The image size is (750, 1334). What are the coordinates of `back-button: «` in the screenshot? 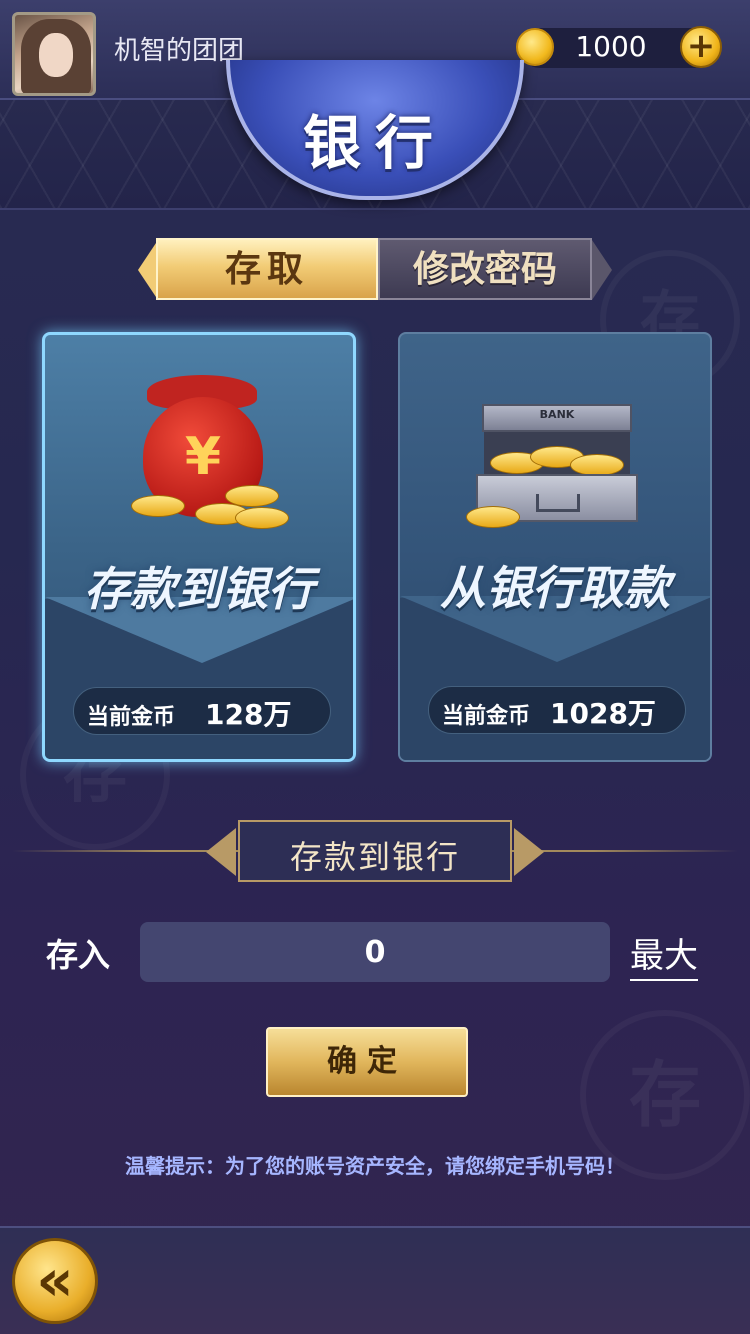 It's located at (55, 1281).